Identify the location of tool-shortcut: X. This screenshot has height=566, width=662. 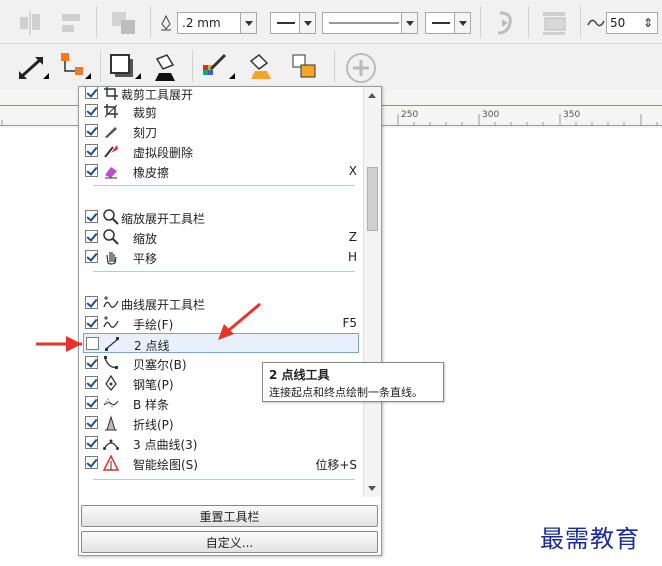
(352, 171).